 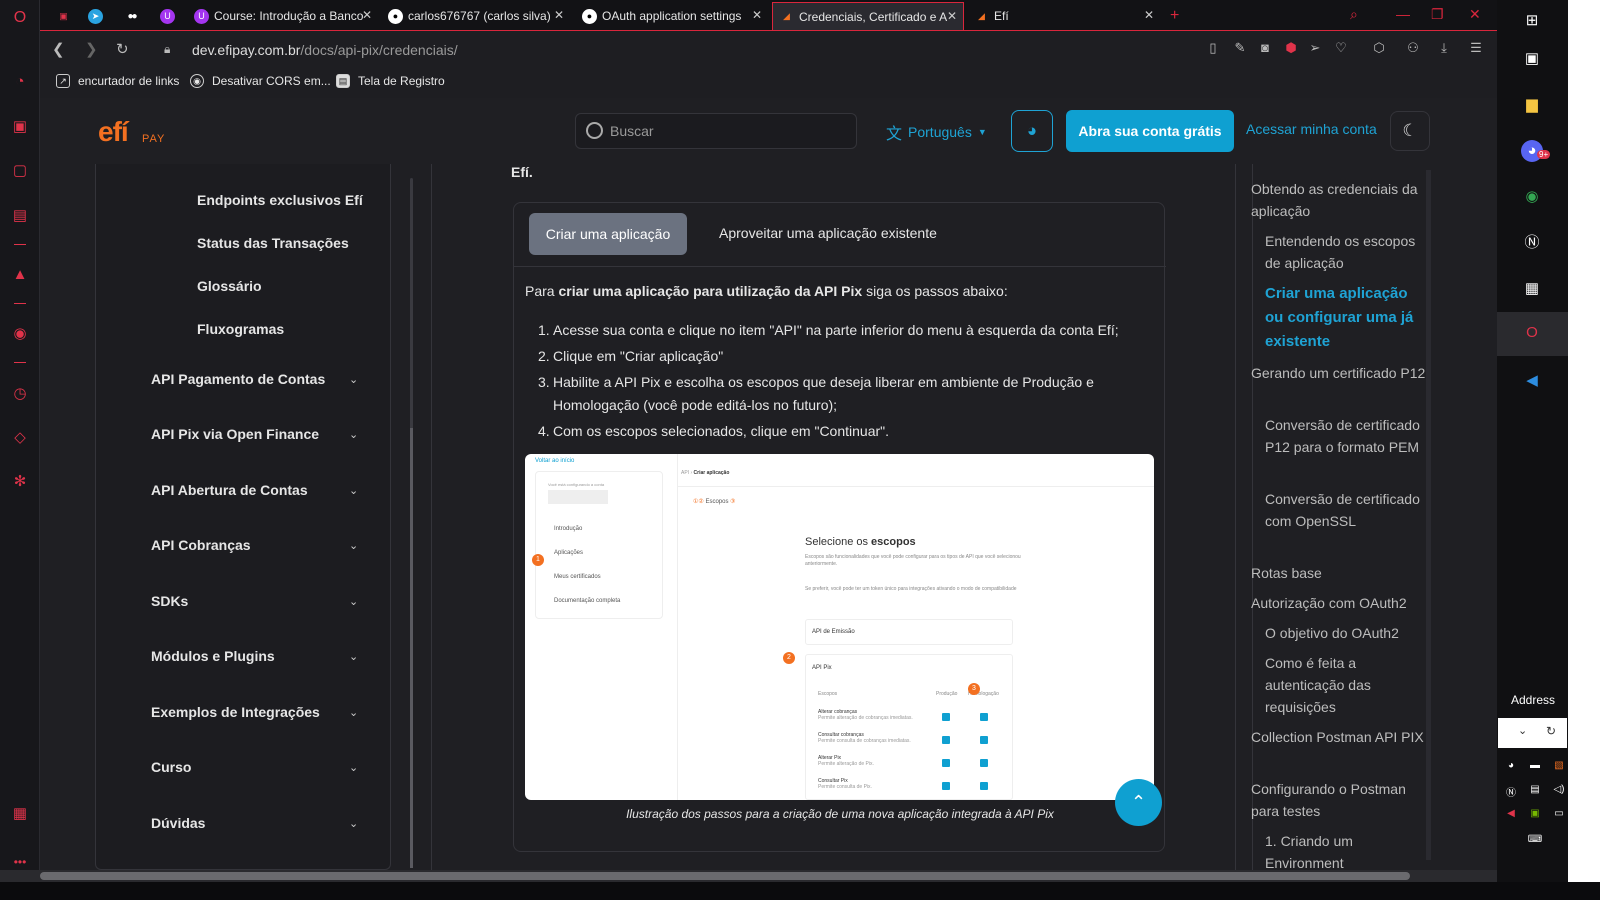 I want to click on language-selector: 文 Português ▼, so click(x=936, y=132).